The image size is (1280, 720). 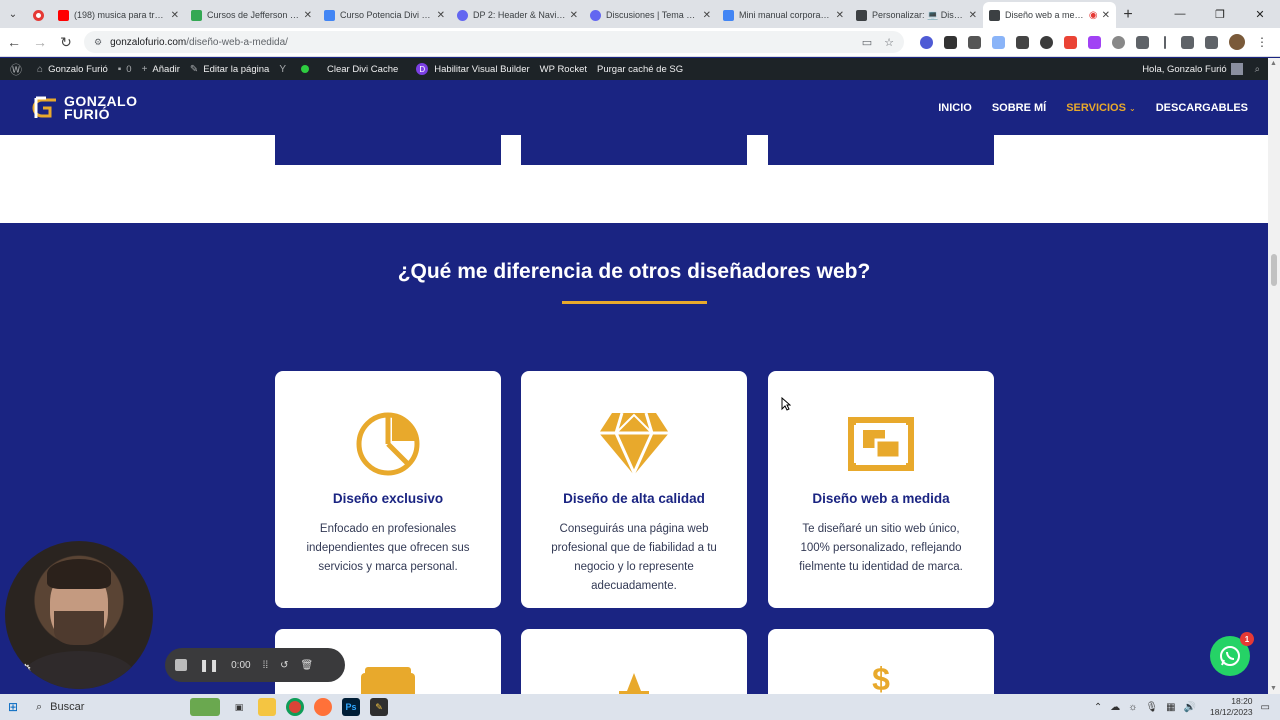 What do you see at coordinates (1118, 42) in the screenshot?
I see `extension-web-icon` at bounding box center [1118, 42].